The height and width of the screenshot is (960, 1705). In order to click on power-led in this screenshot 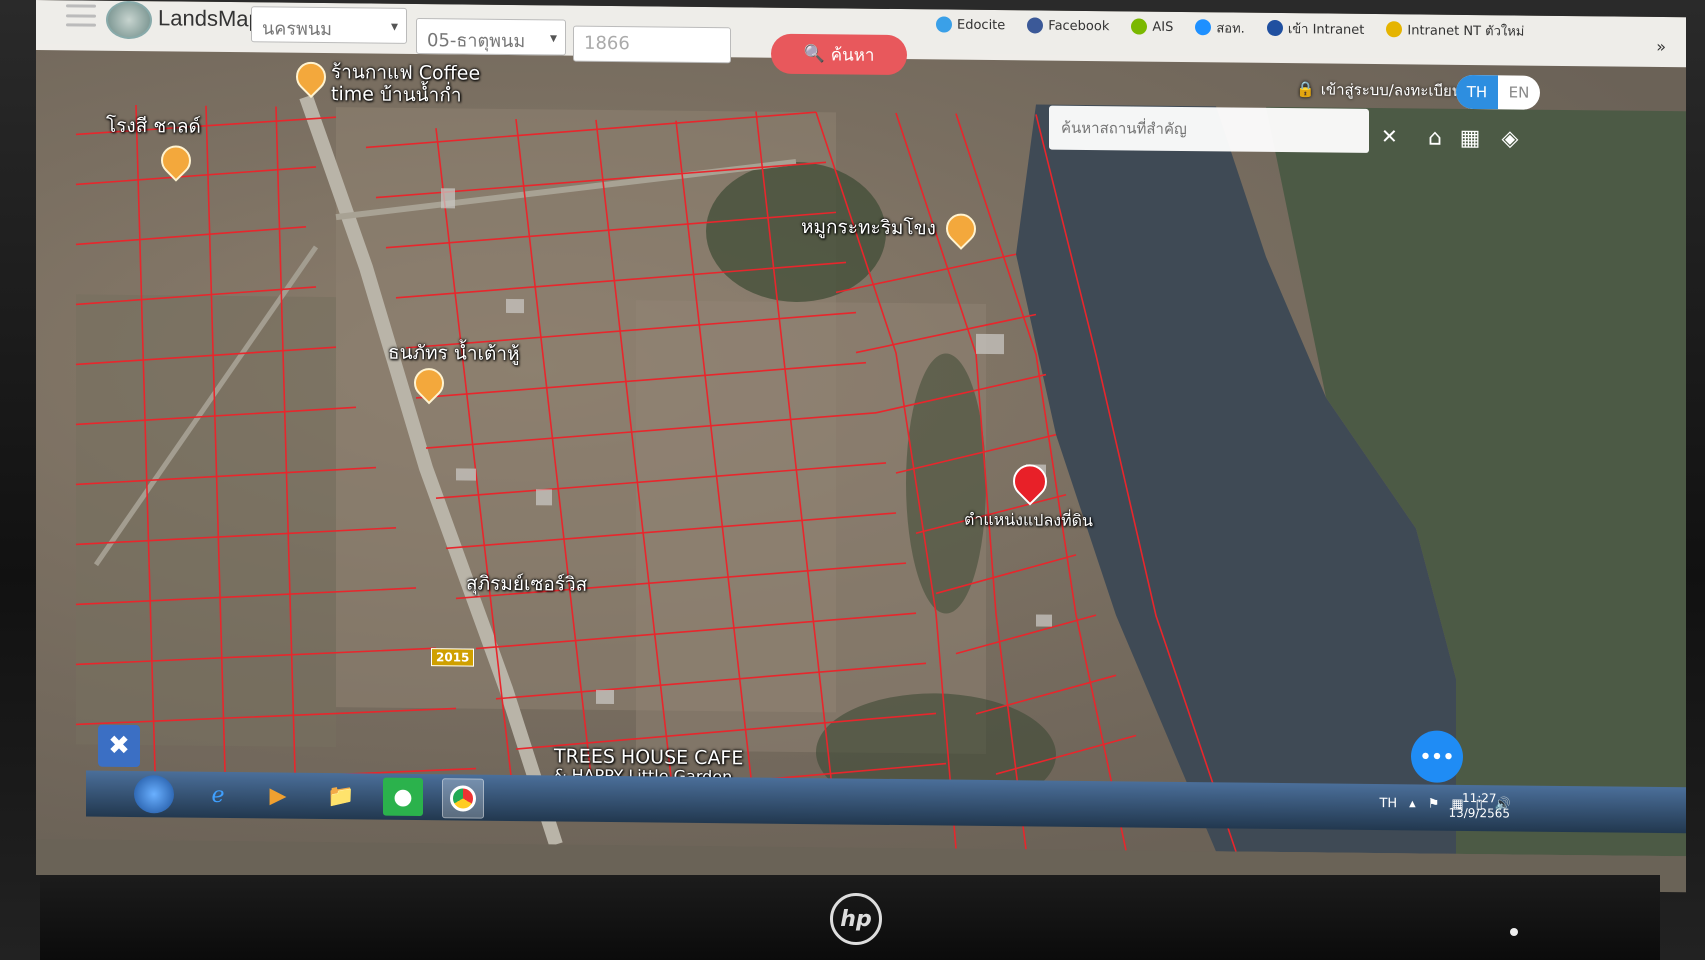, I will do `click(1514, 932)`.